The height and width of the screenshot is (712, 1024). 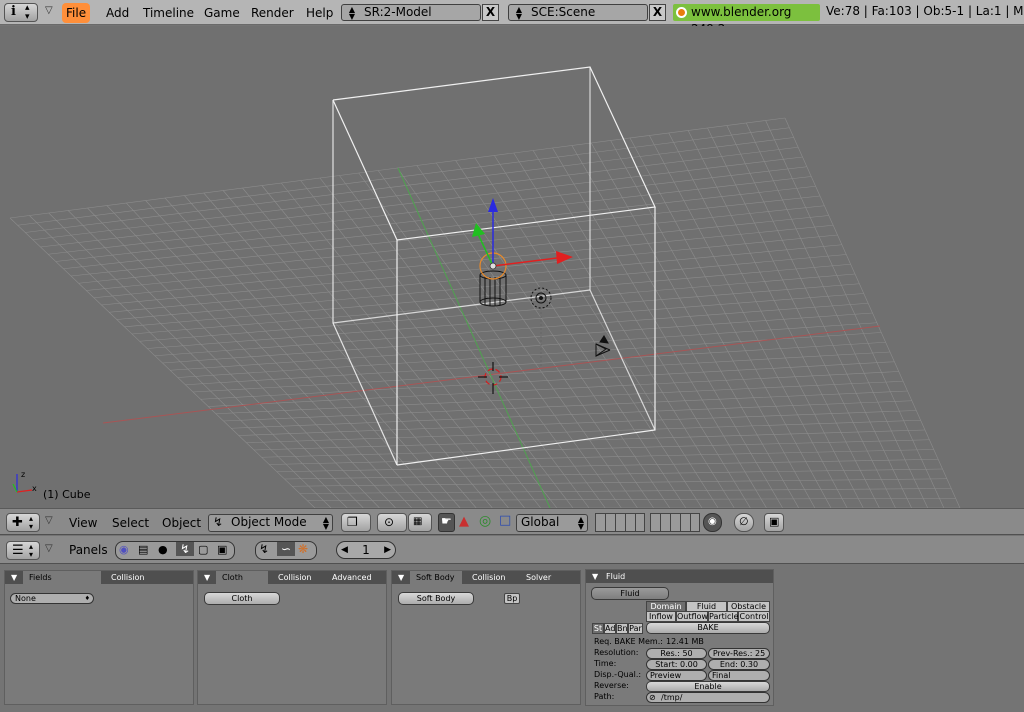 I want to click on screen-selector: ▲ ▼ SR:2-Model, so click(x=411, y=12).